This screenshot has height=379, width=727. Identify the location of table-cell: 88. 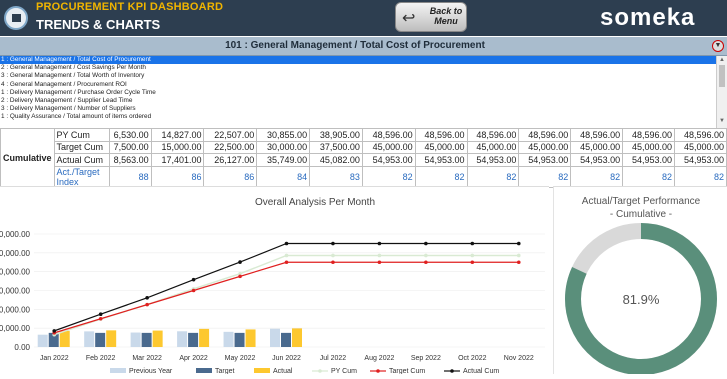
(130, 176).